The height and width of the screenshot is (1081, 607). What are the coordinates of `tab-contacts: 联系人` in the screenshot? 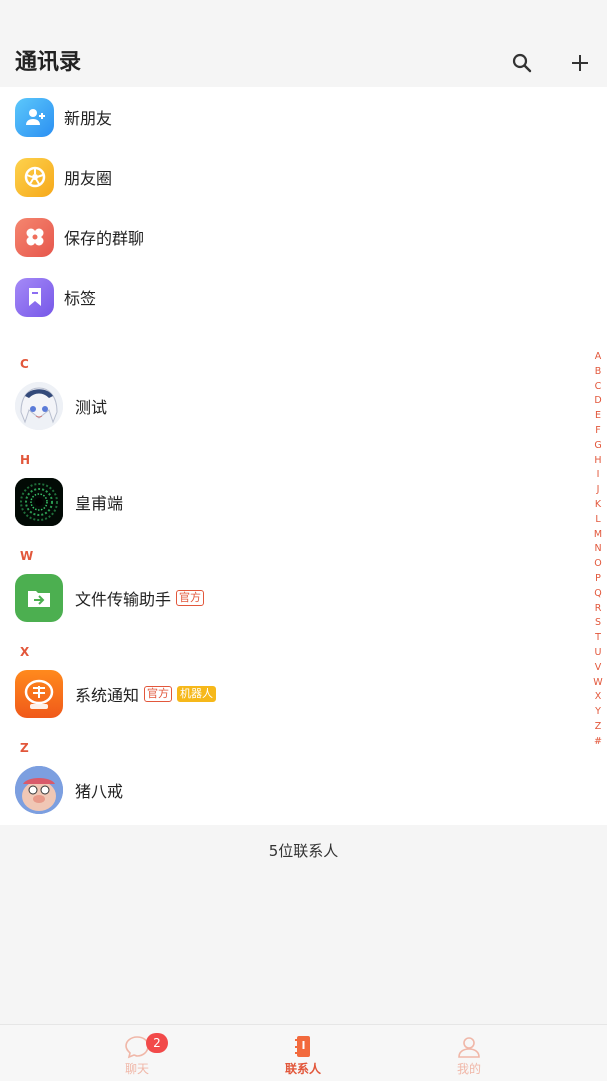 It's located at (303, 1053).